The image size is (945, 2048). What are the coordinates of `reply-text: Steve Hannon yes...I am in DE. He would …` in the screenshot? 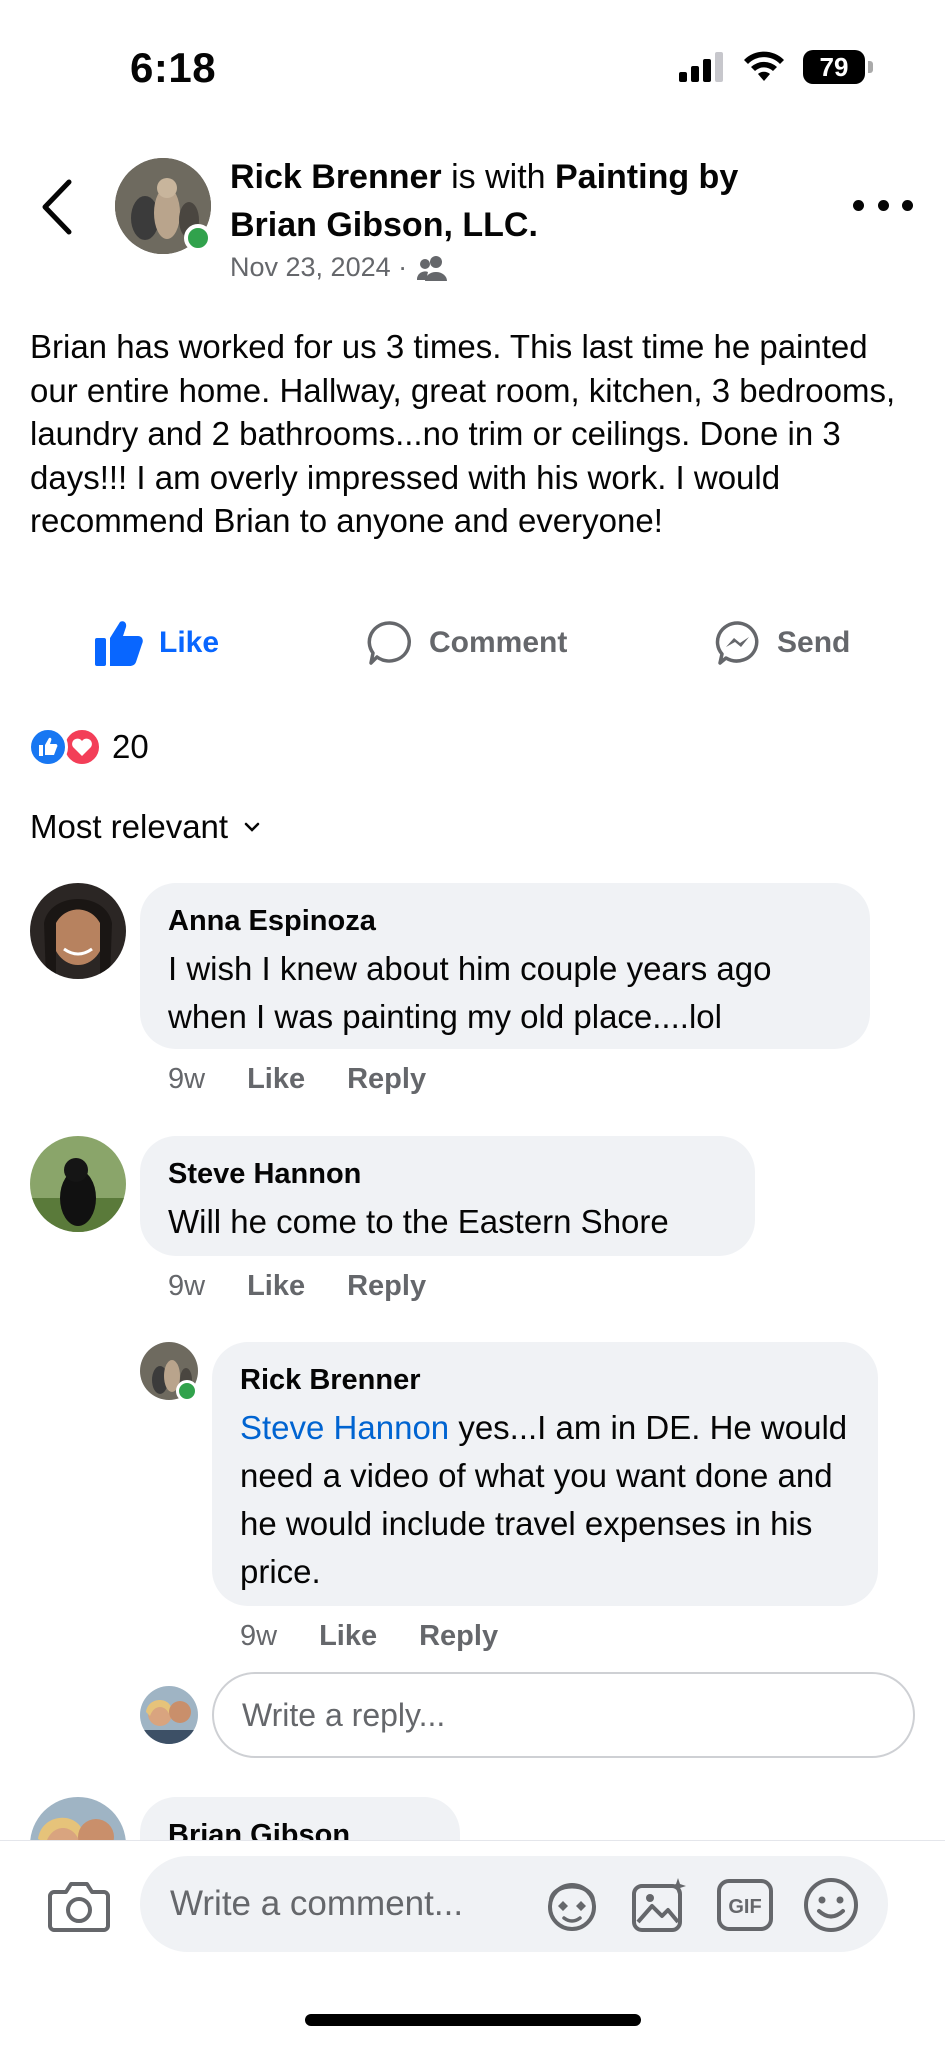 It's located at (545, 1500).